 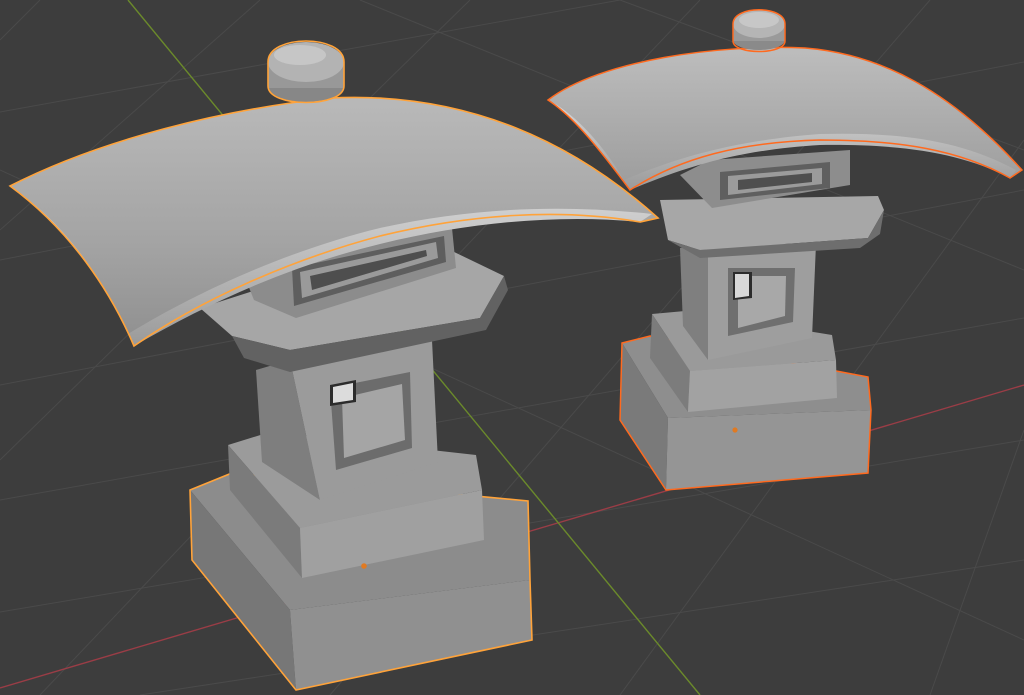 What do you see at coordinates (772, 227) in the screenshot?
I see `lantern-back-firebox-base` at bounding box center [772, 227].